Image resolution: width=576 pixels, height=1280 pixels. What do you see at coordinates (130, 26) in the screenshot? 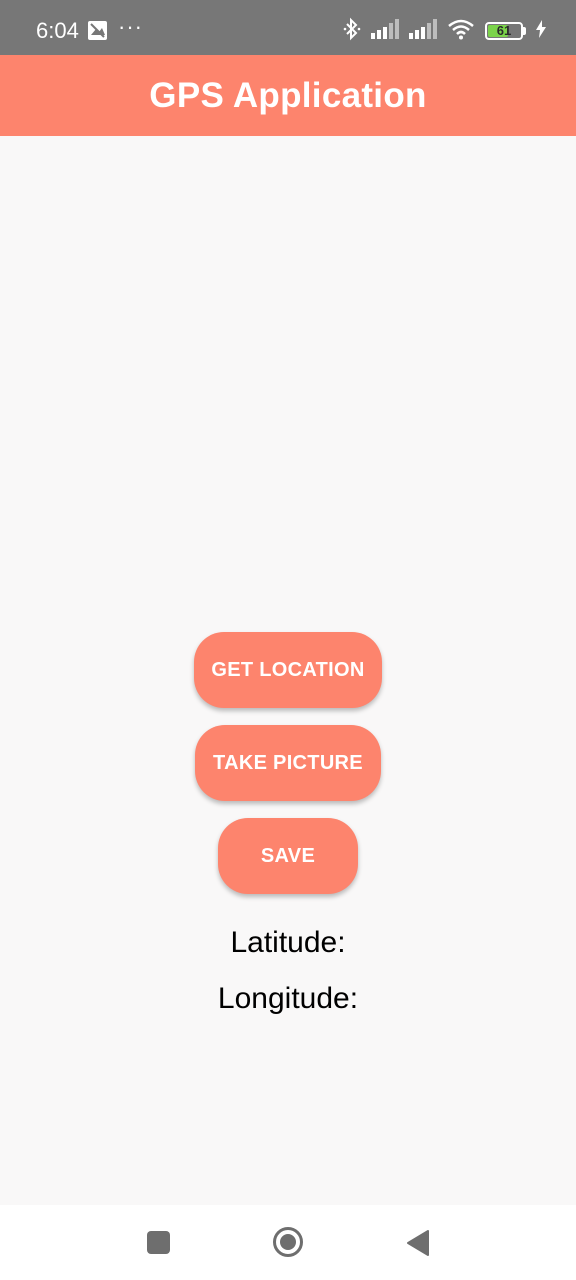
I see `more-notifications-icon: ···` at bounding box center [130, 26].